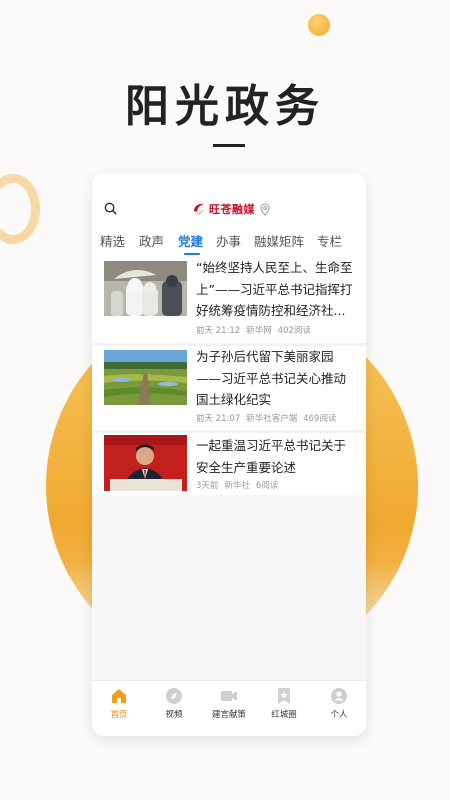 This screenshot has height=800, width=450. Describe the element at coordinates (237, 486) in the screenshot. I see `news-source: 新华社` at that location.